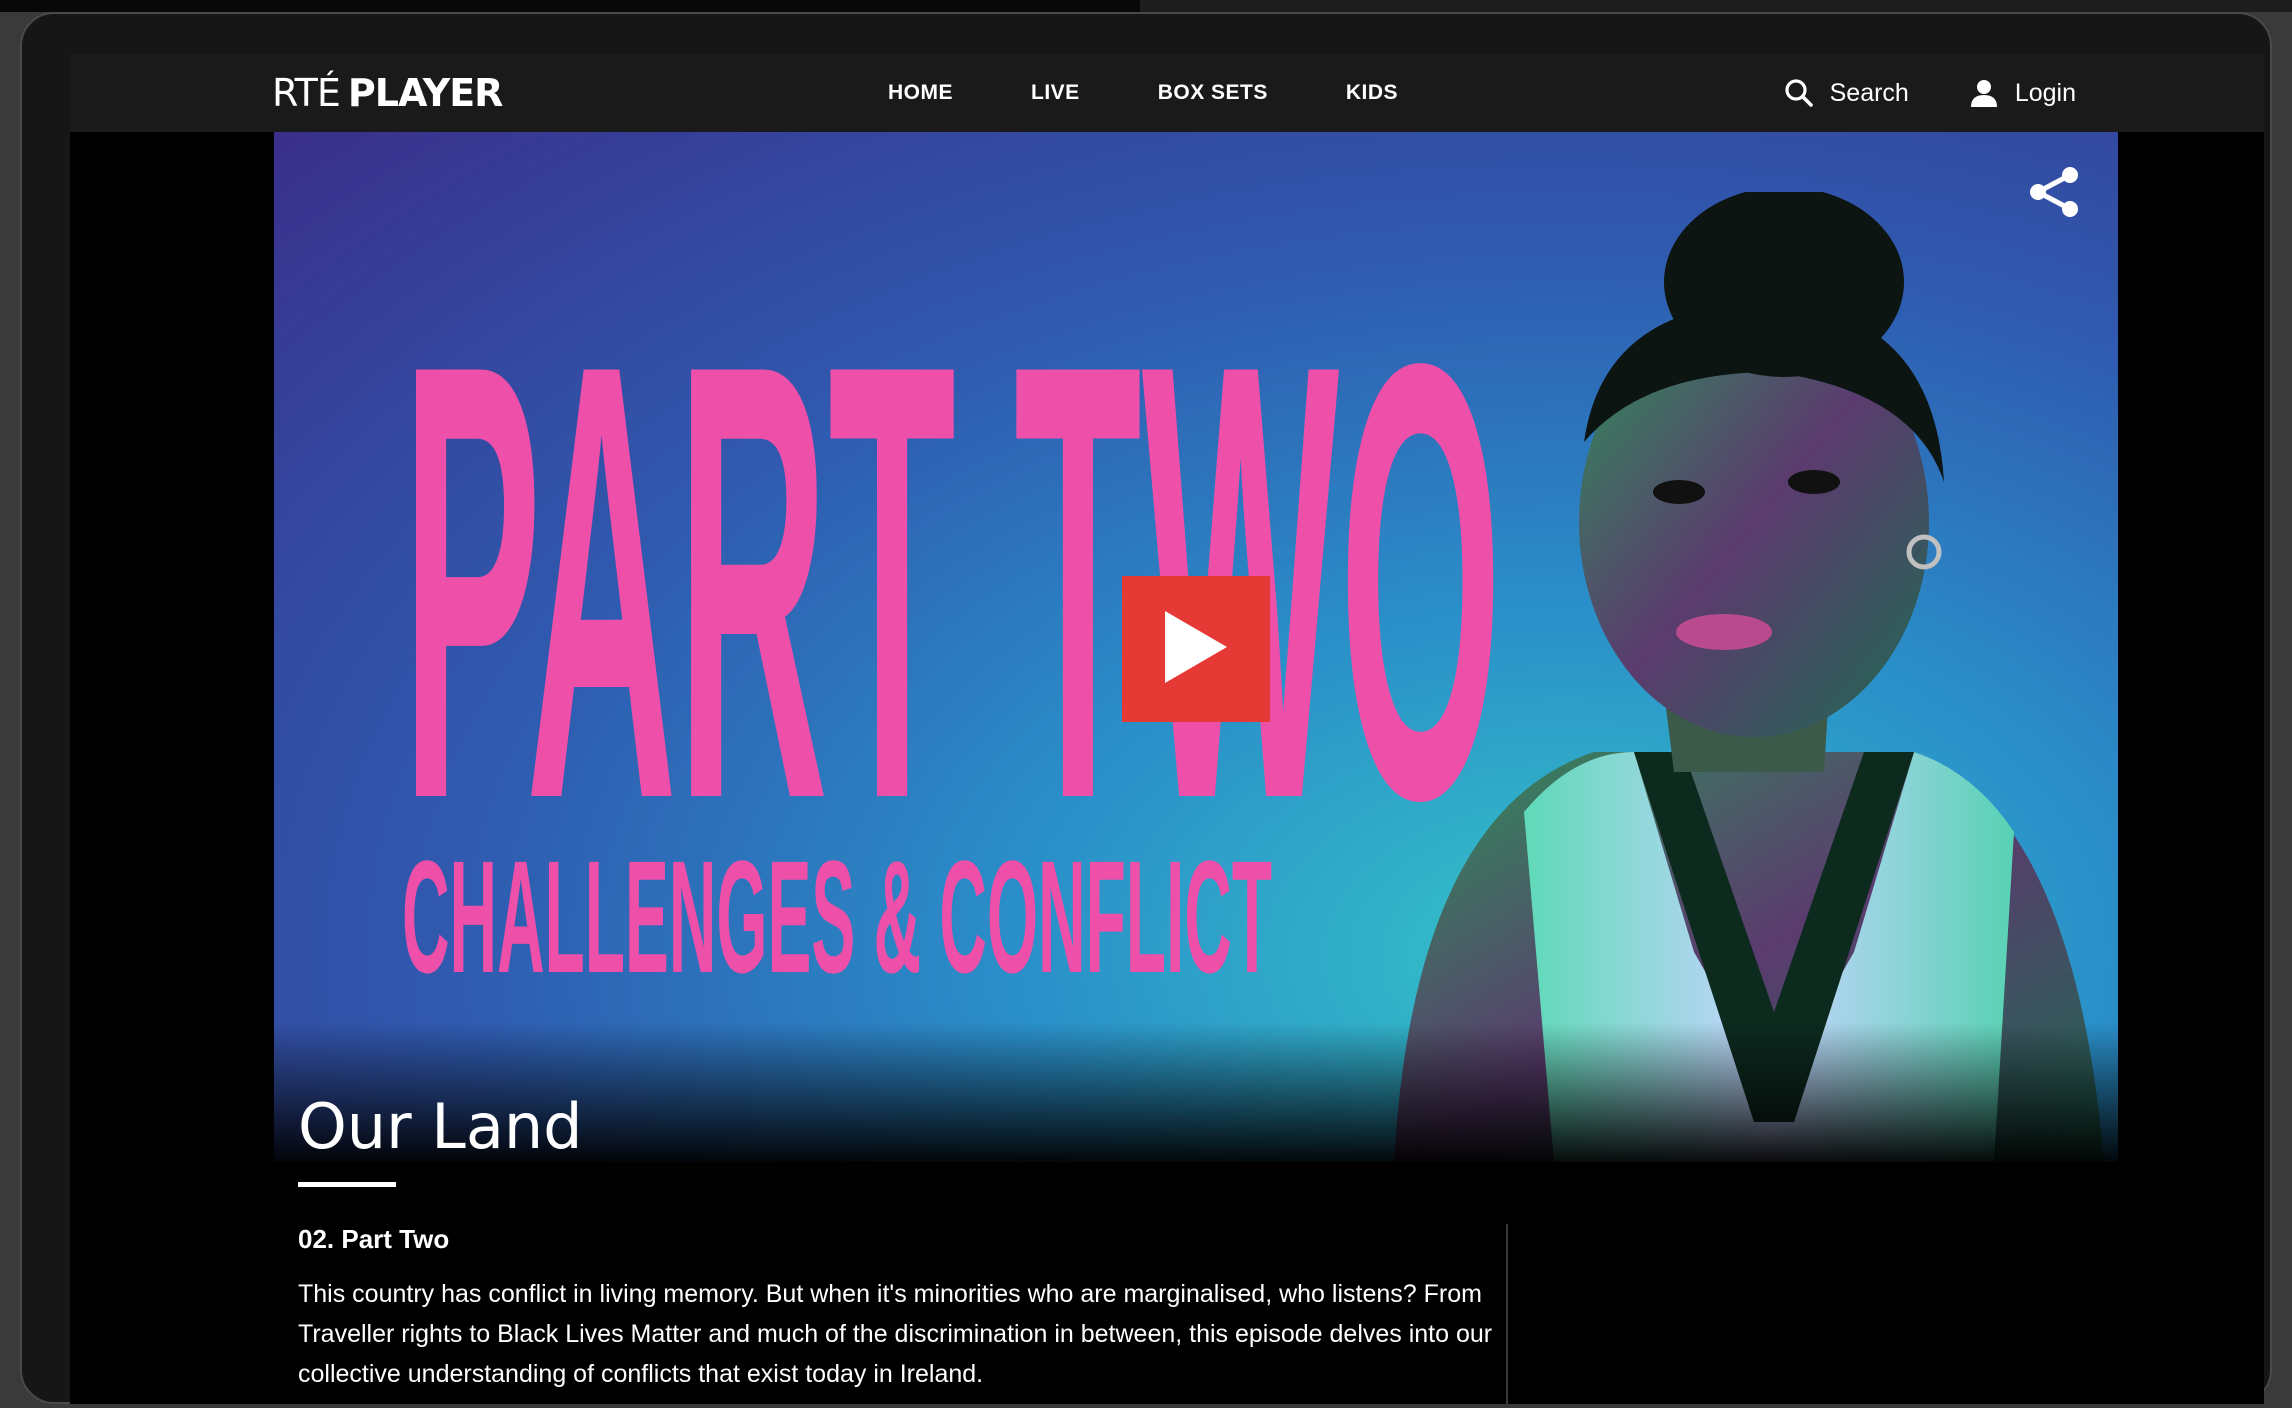  Describe the element at coordinates (2054, 196) in the screenshot. I see `share-icon` at that location.